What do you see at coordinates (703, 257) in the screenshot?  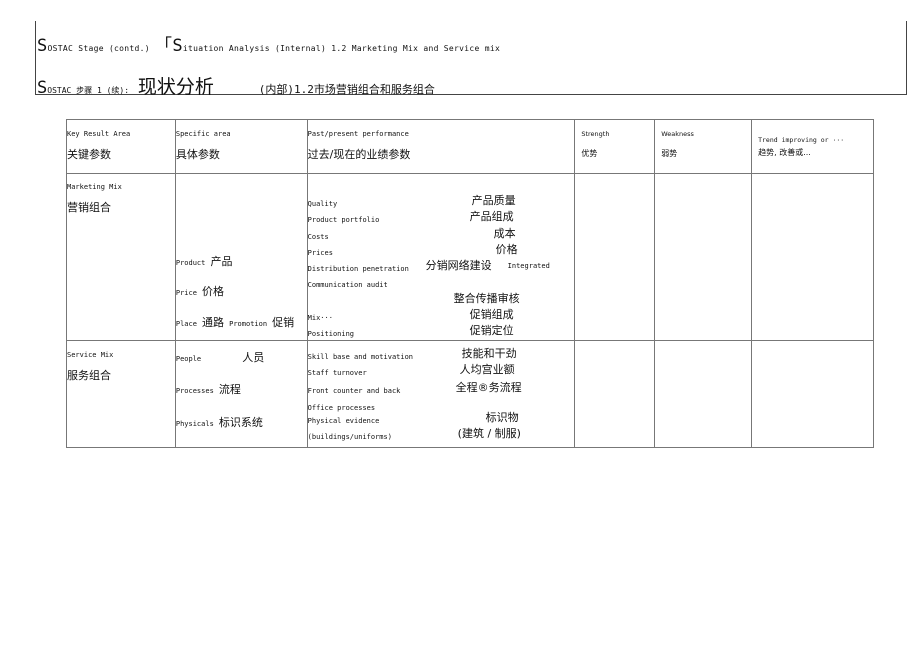 I see `marketing-weakness-cell` at bounding box center [703, 257].